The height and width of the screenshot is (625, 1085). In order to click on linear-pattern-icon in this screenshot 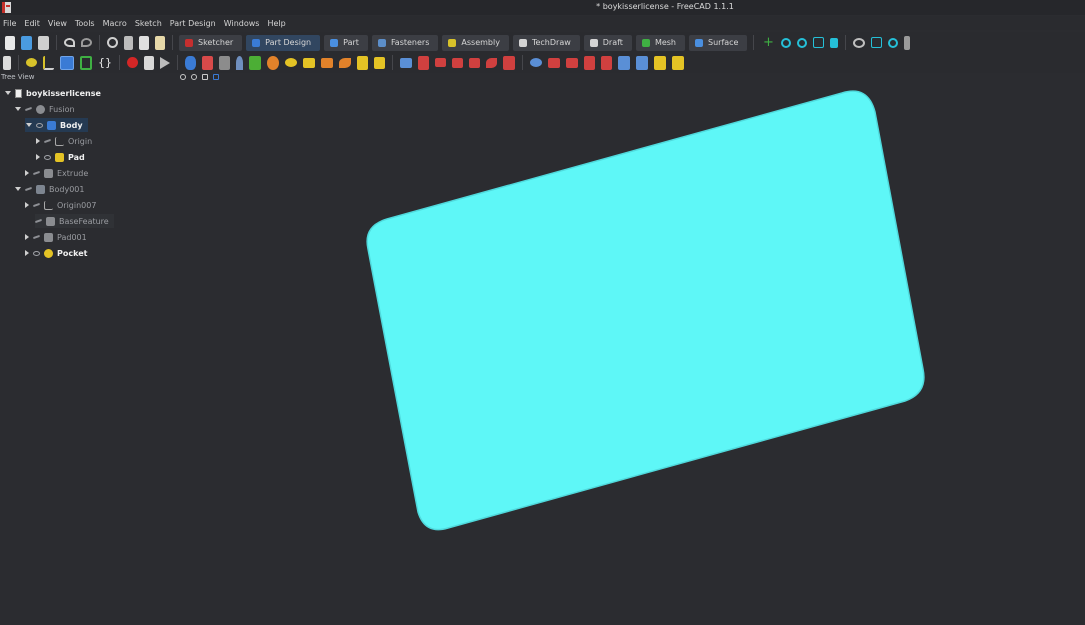, I will do `click(642, 62)`.